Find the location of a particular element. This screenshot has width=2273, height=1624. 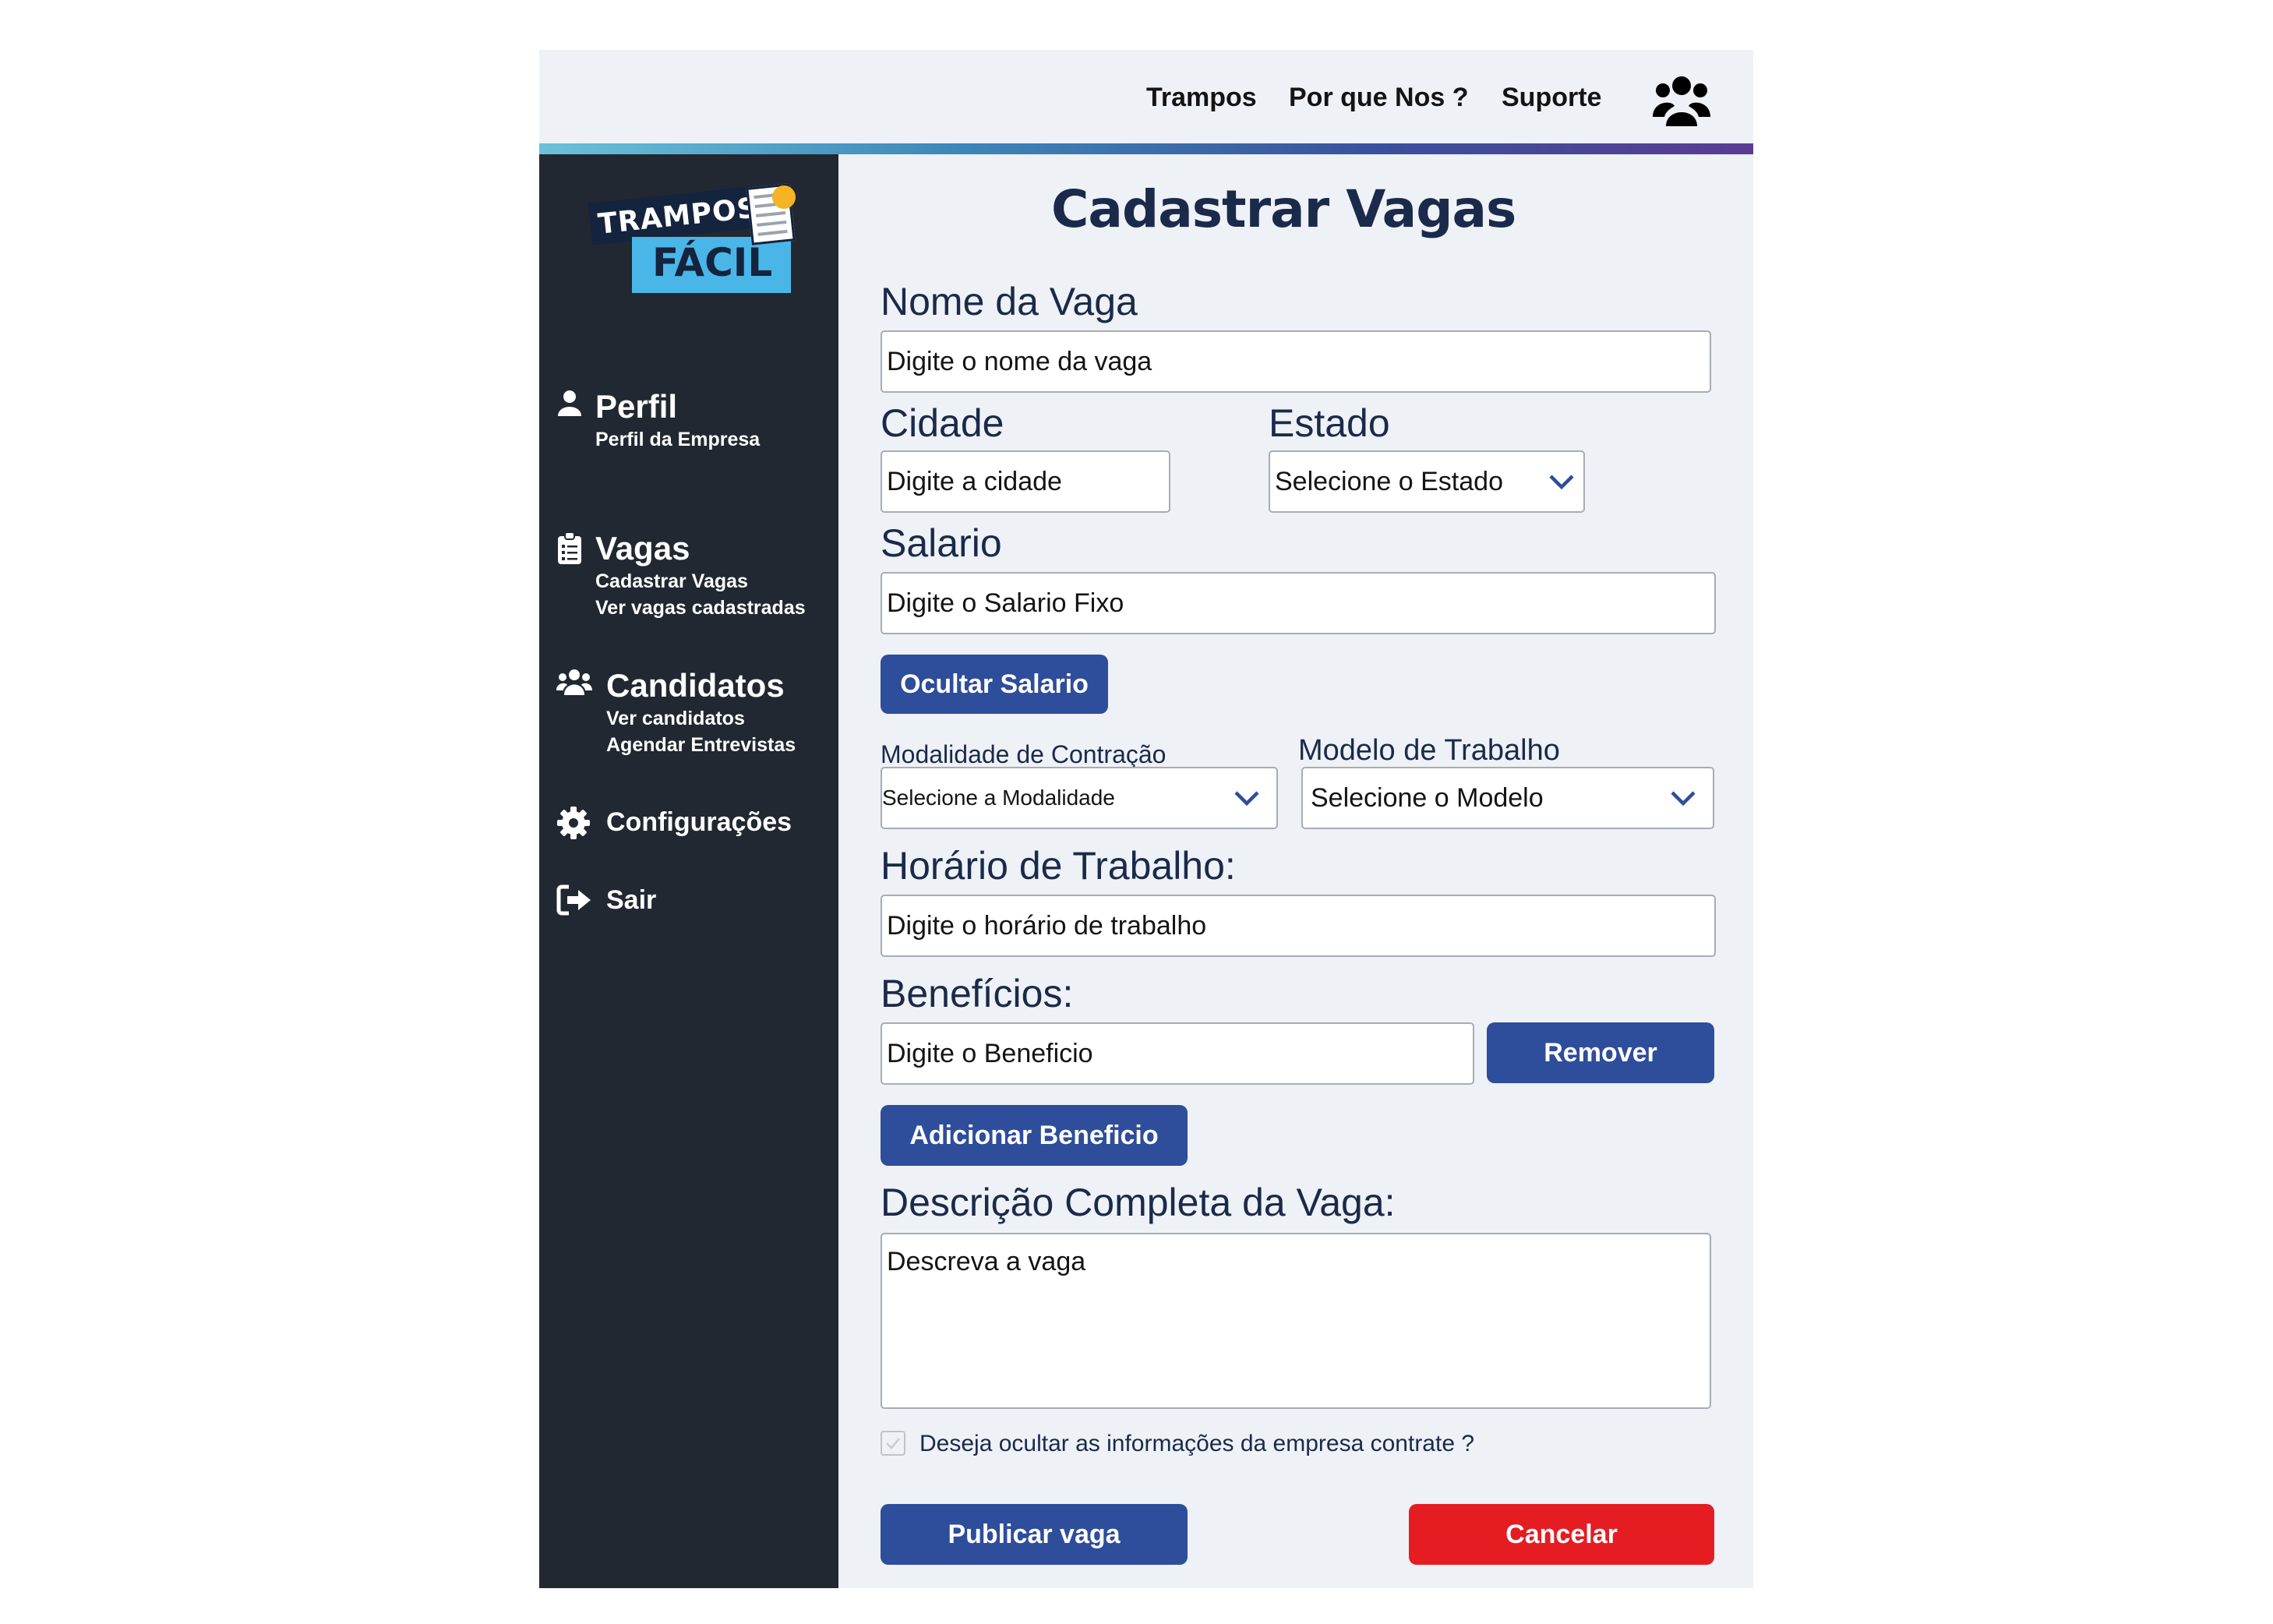

modelo-label: Modelo de Trabalho is located at coordinates (1429, 750).